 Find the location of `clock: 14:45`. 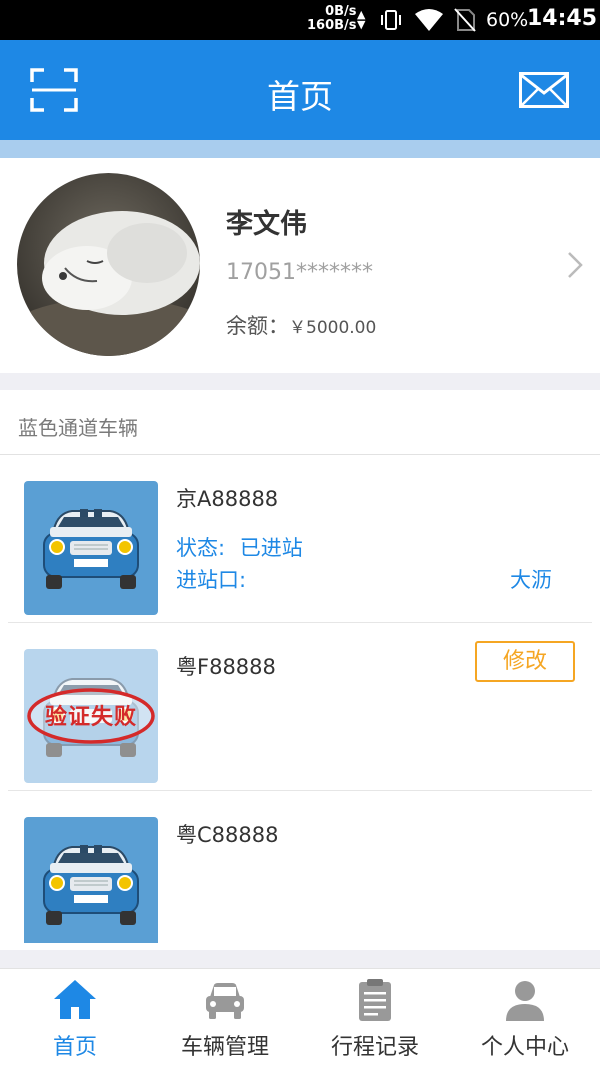

clock: 14:45 is located at coordinates (562, 18).